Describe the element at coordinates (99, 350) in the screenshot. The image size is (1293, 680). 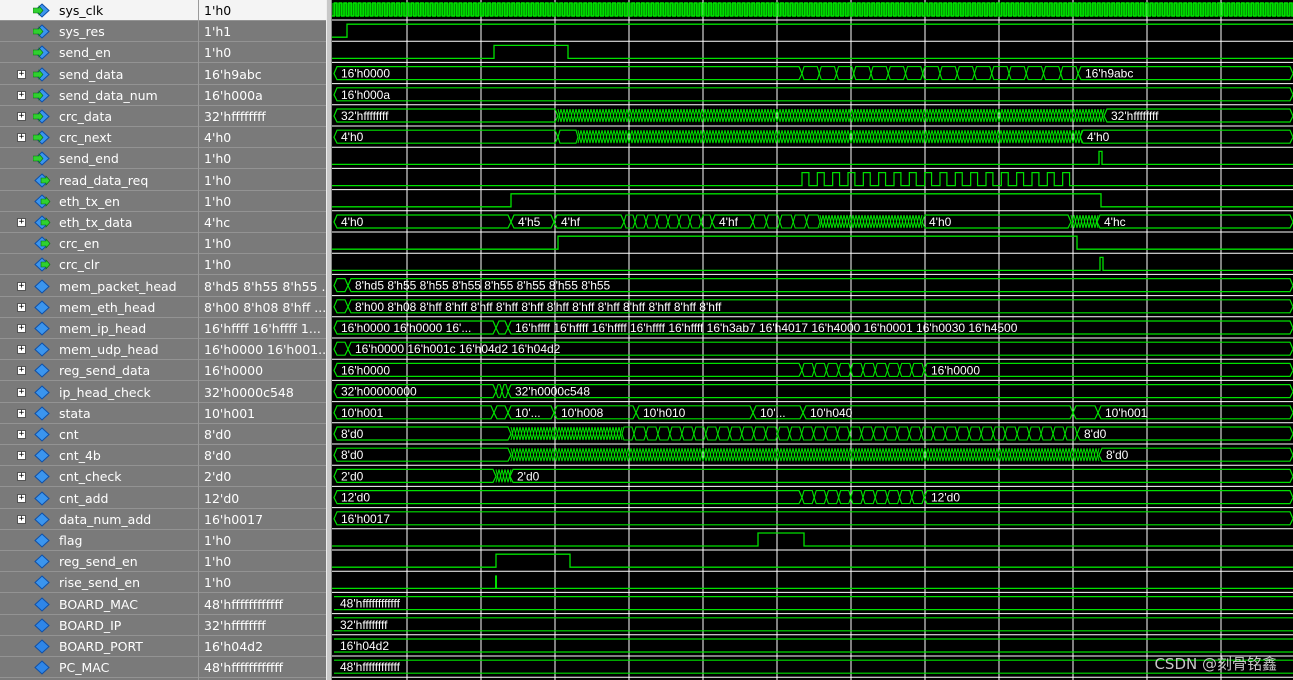
I see `signal-row-mem_udp_head: + mem_udp_head` at that location.